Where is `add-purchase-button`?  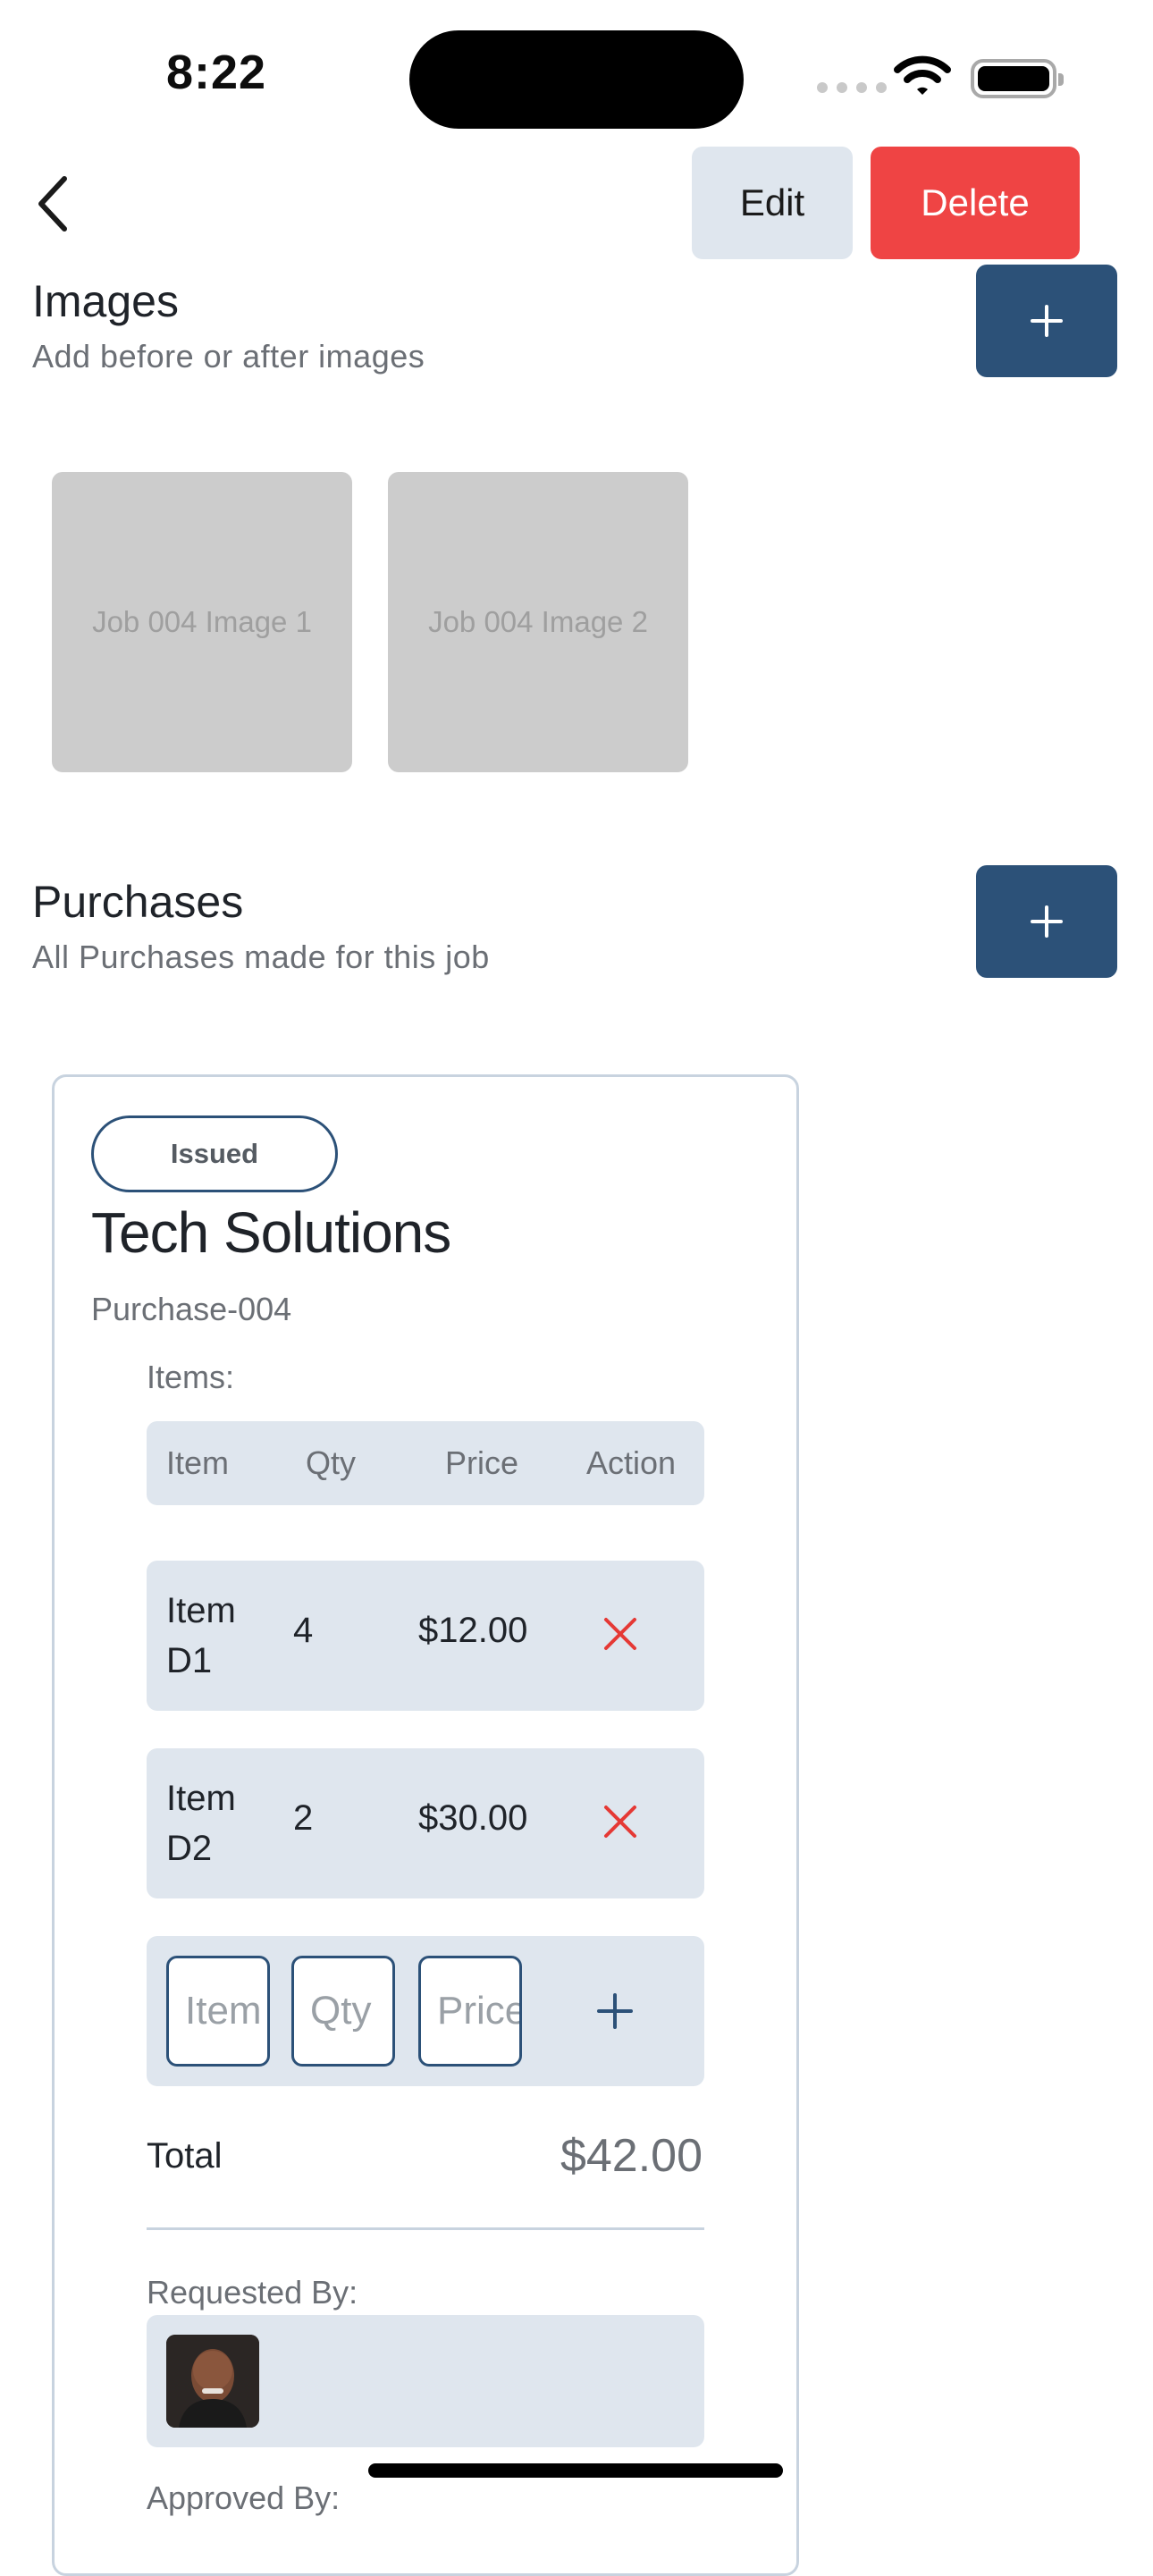 add-purchase-button is located at coordinates (1046, 922).